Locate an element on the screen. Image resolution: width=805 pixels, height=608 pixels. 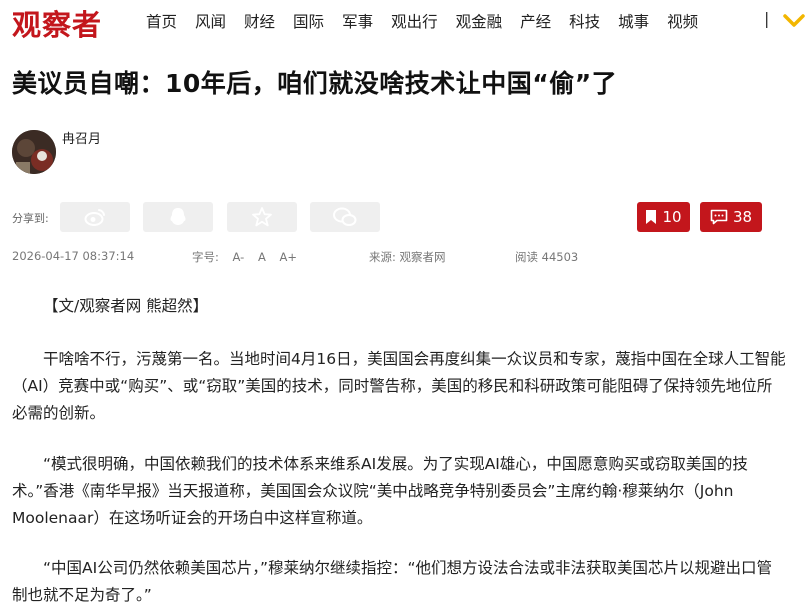
chevron-down-icon is located at coordinates (794, 21).